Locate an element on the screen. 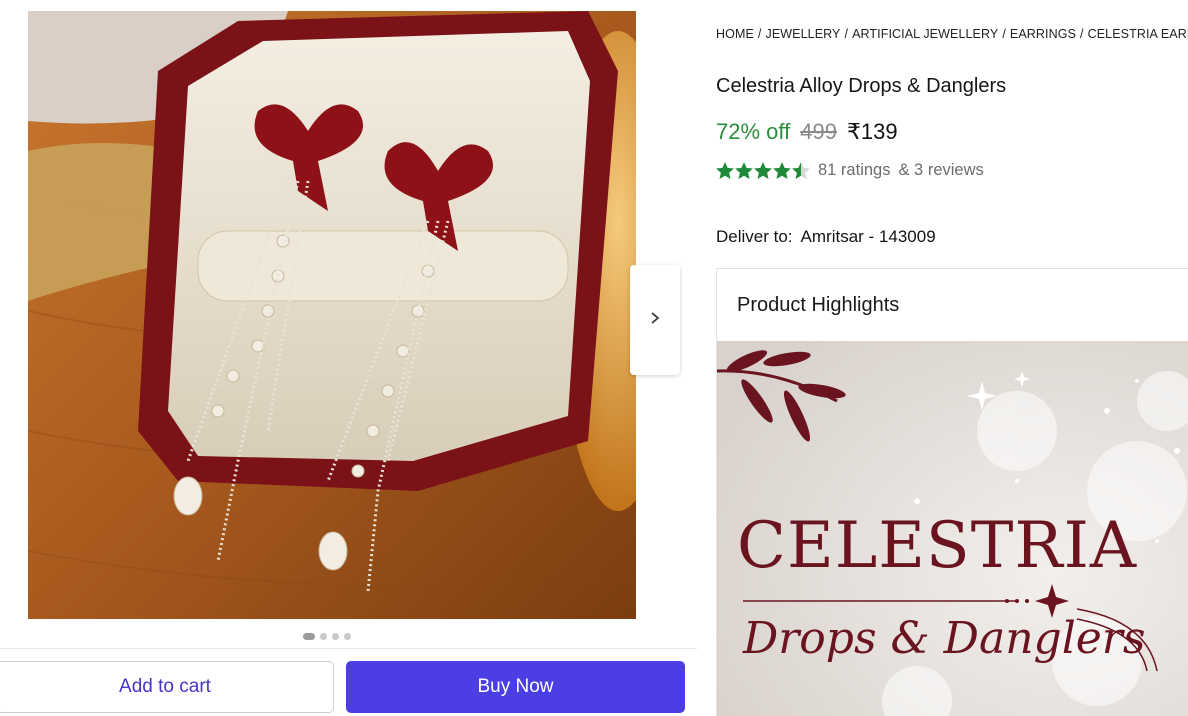 The height and width of the screenshot is (716, 1188). highlights-heading: Product Highlights is located at coordinates (818, 304).